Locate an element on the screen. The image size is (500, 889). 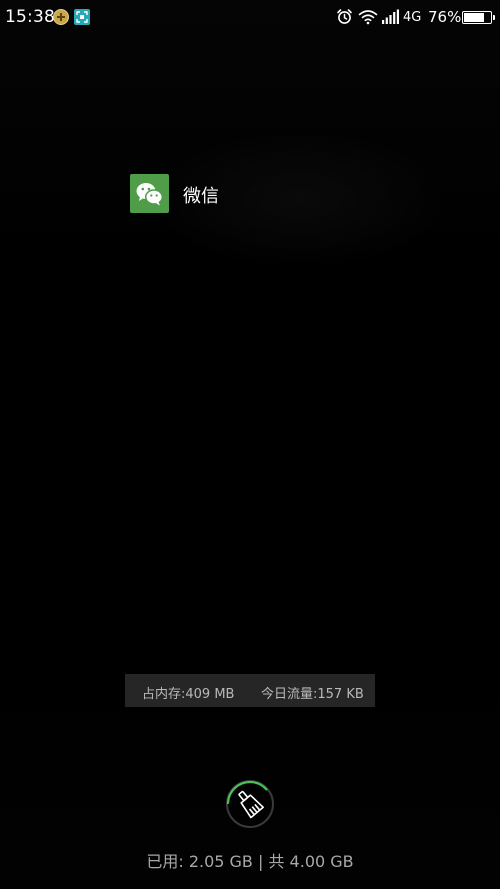
wifi-icon is located at coordinates (368, 19).